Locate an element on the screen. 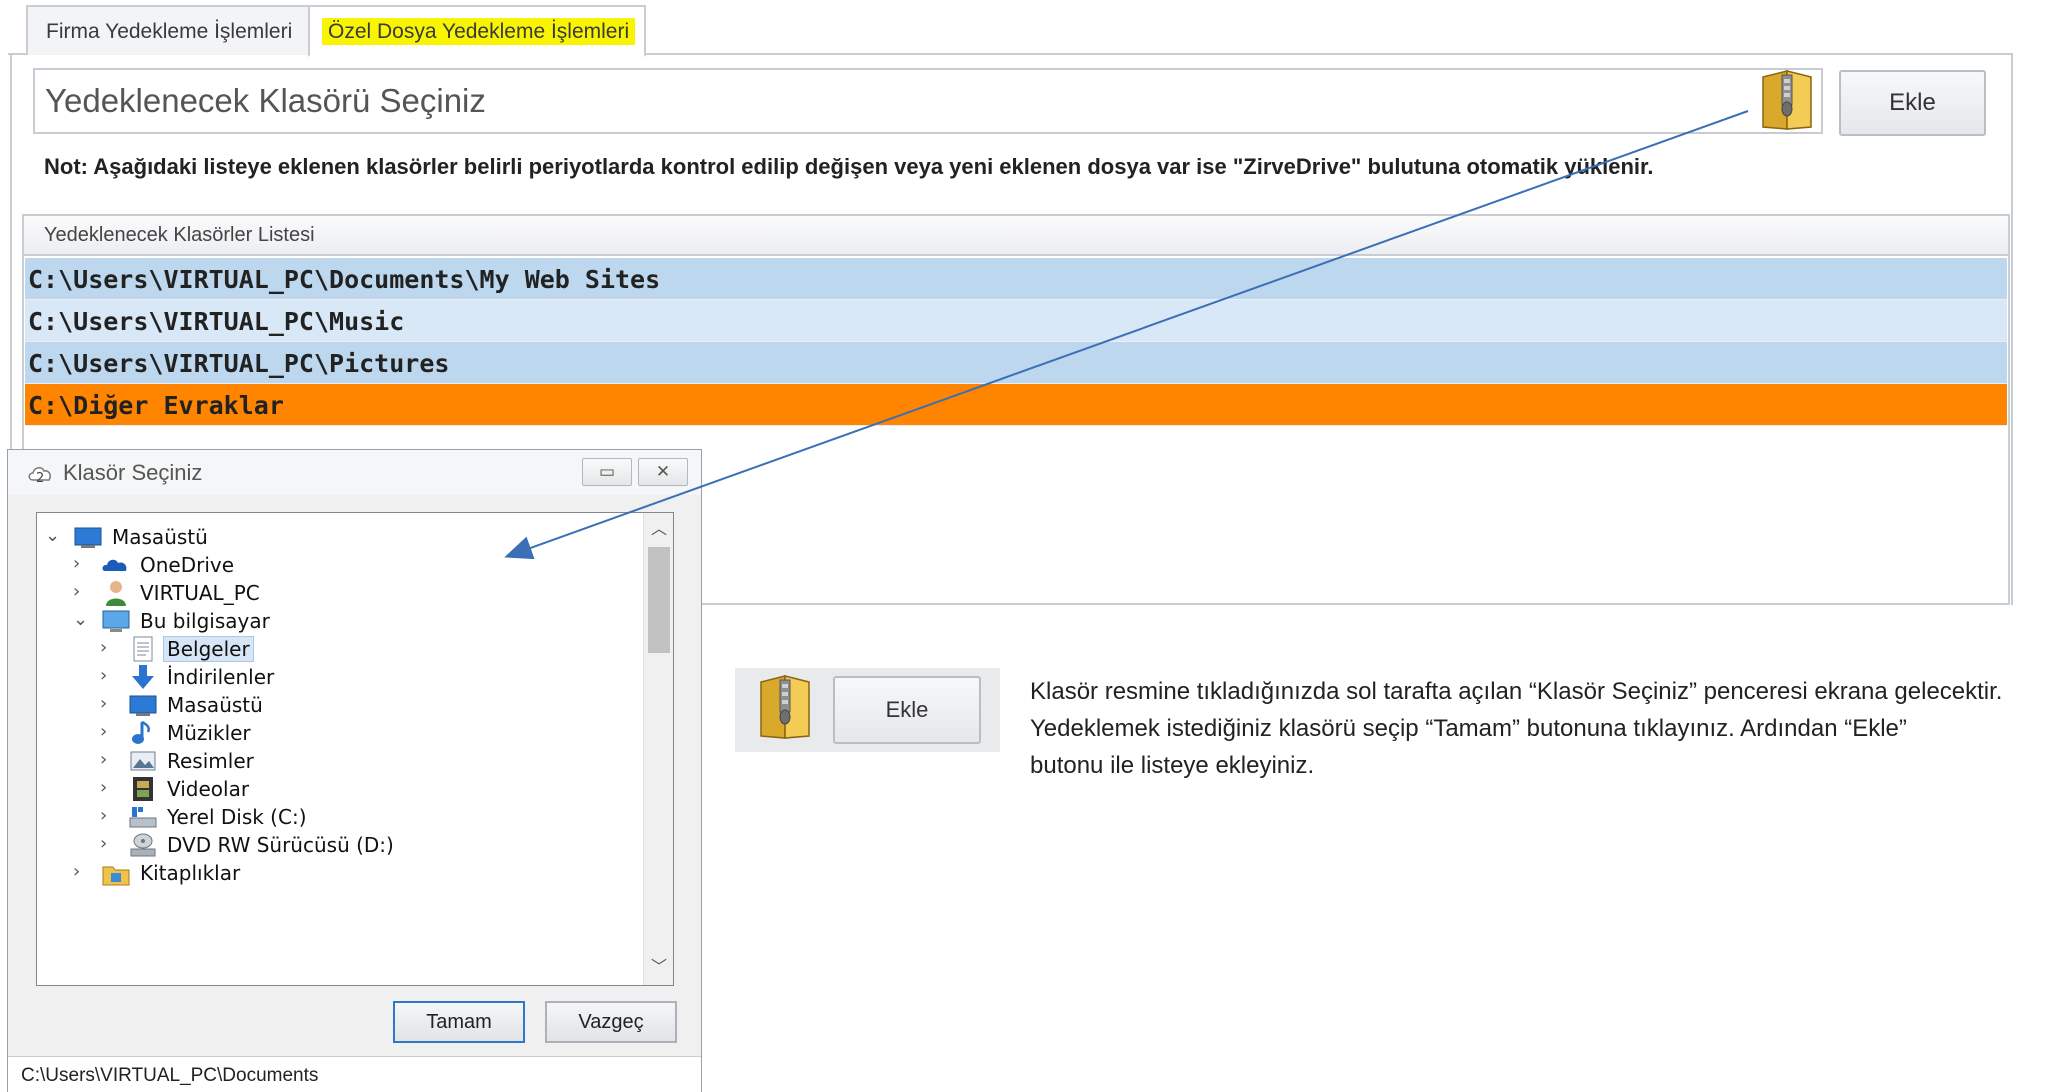  instruction-line: butonu ile listeye ekleyiniz. is located at coordinates (1172, 765).